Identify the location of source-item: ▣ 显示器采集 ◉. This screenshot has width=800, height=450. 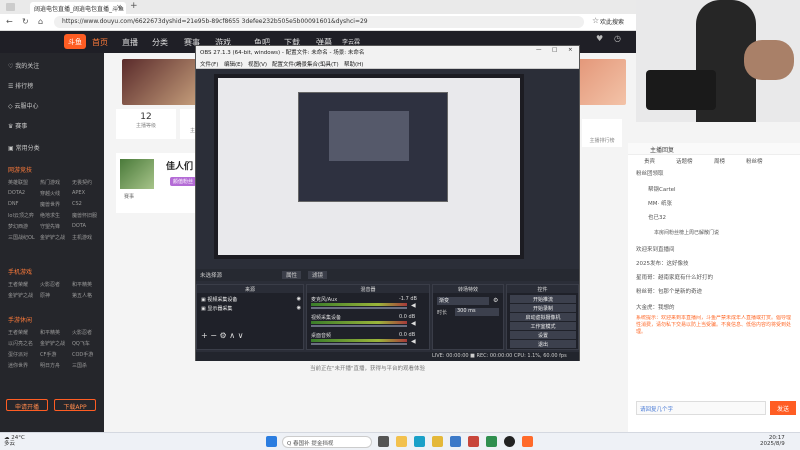
(251, 308).